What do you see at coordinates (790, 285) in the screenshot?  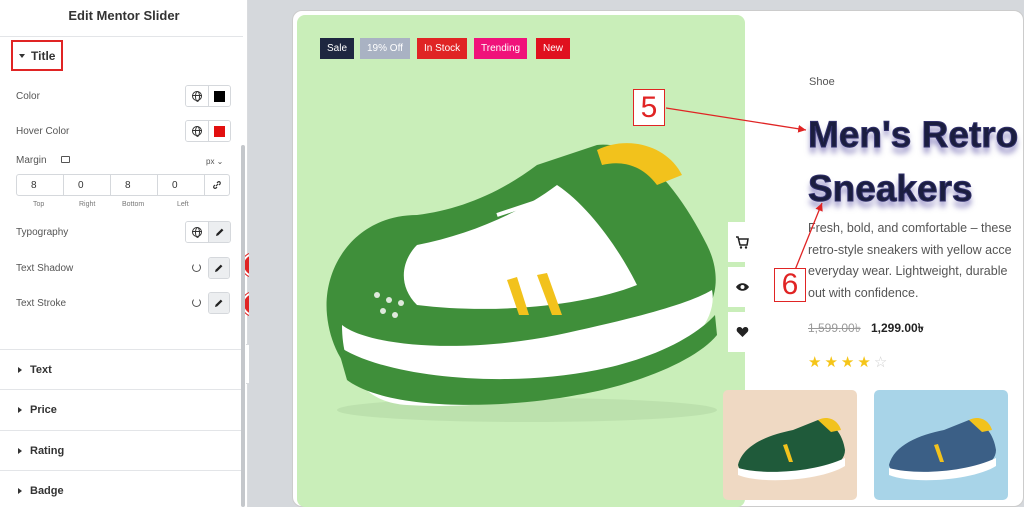 I see `annotation-box-6: 6` at bounding box center [790, 285].